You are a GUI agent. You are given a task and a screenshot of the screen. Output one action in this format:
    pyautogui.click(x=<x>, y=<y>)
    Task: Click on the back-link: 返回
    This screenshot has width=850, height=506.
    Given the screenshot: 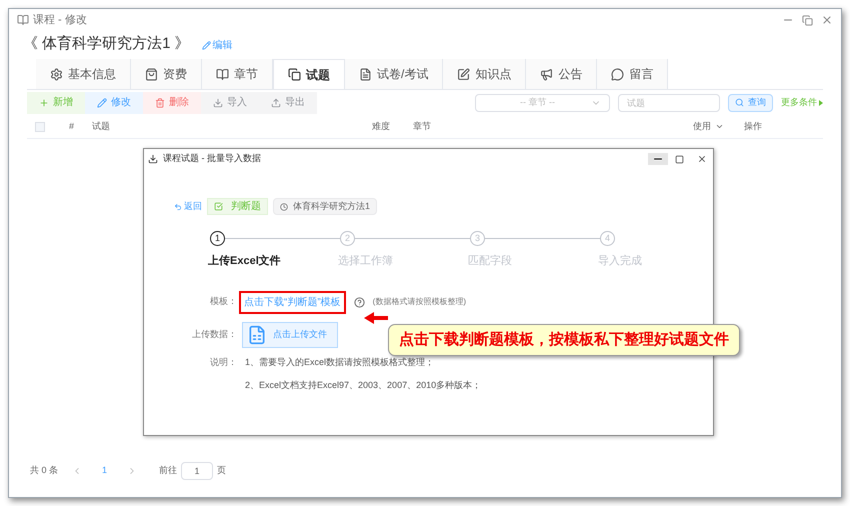 What is the action you would take?
    pyautogui.click(x=188, y=207)
    